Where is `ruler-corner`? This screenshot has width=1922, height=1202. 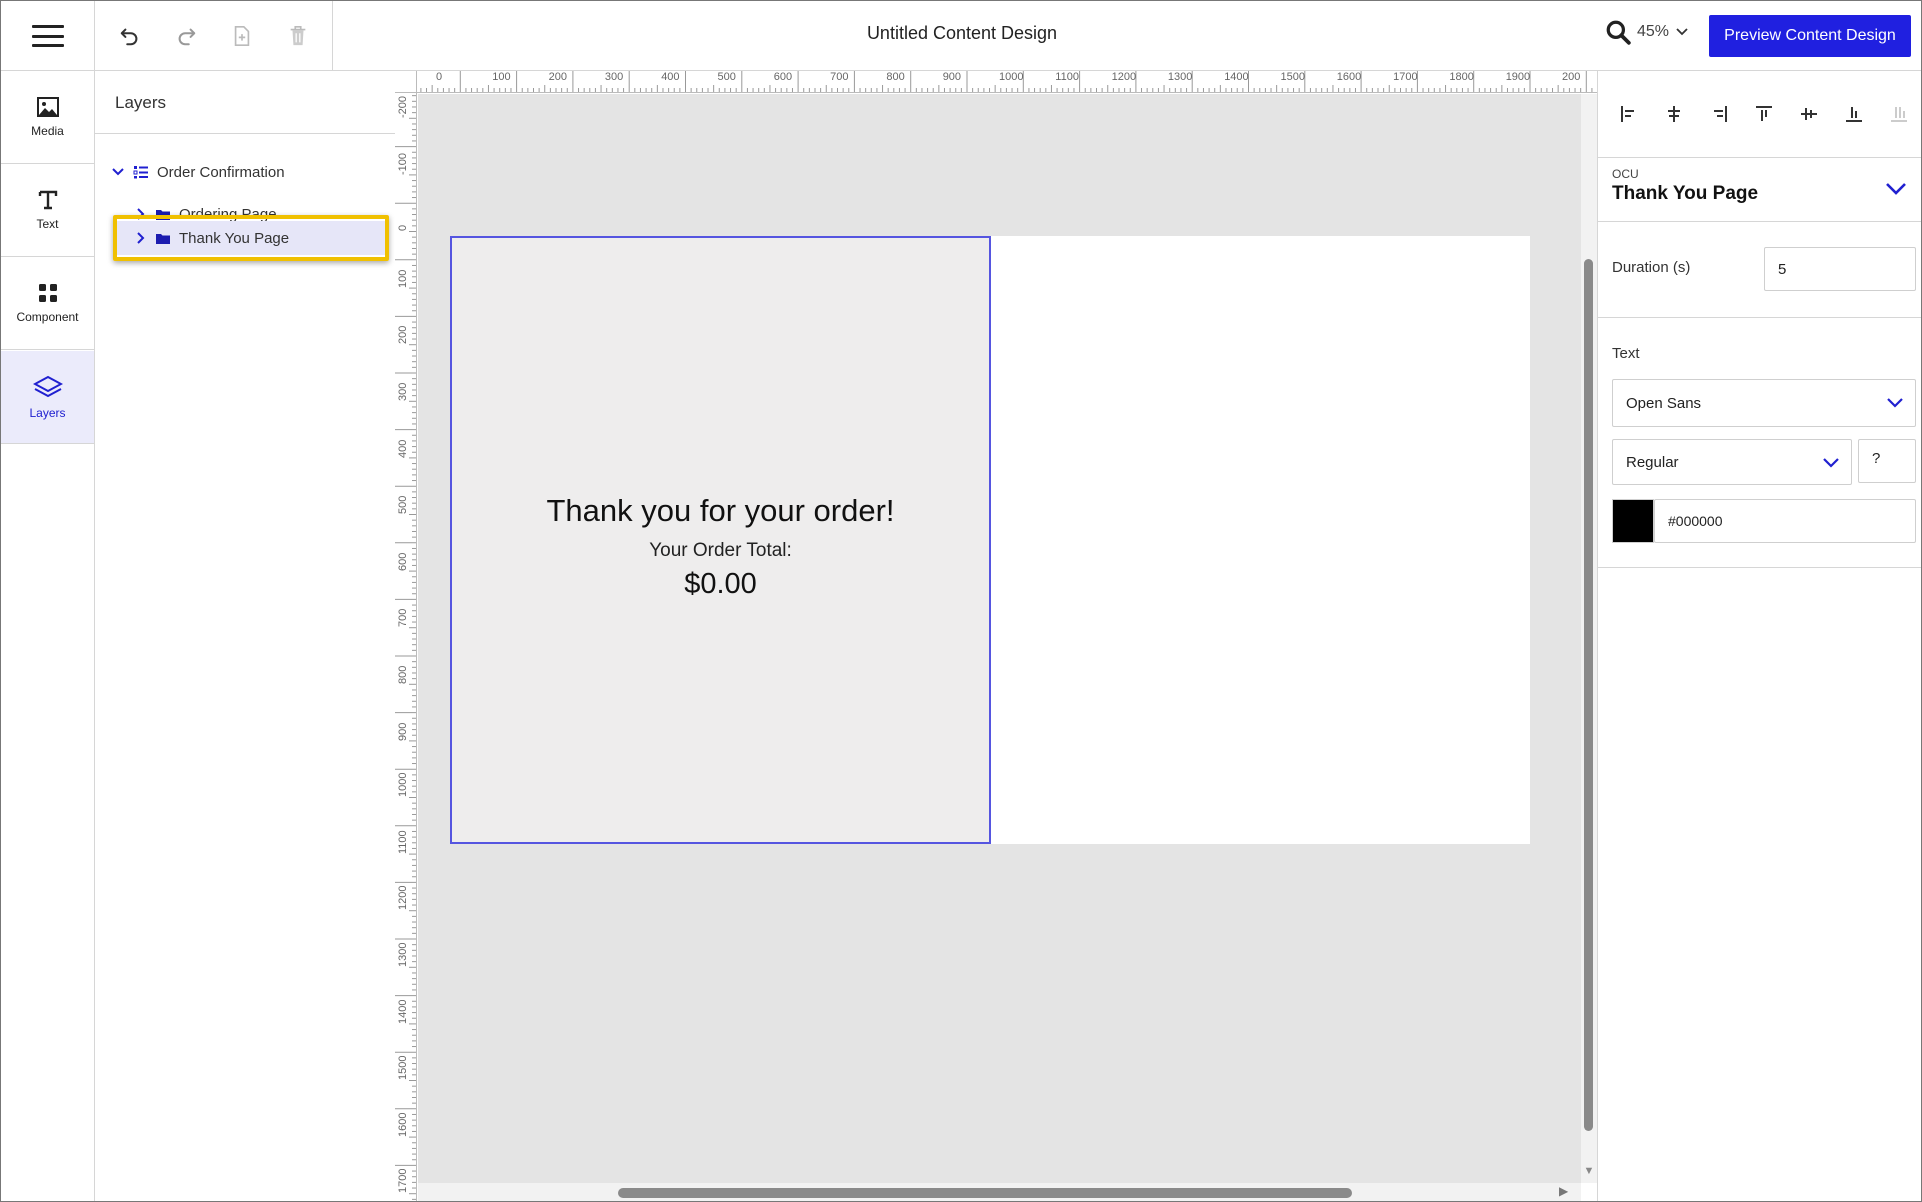 ruler-corner is located at coordinates (406, 82).